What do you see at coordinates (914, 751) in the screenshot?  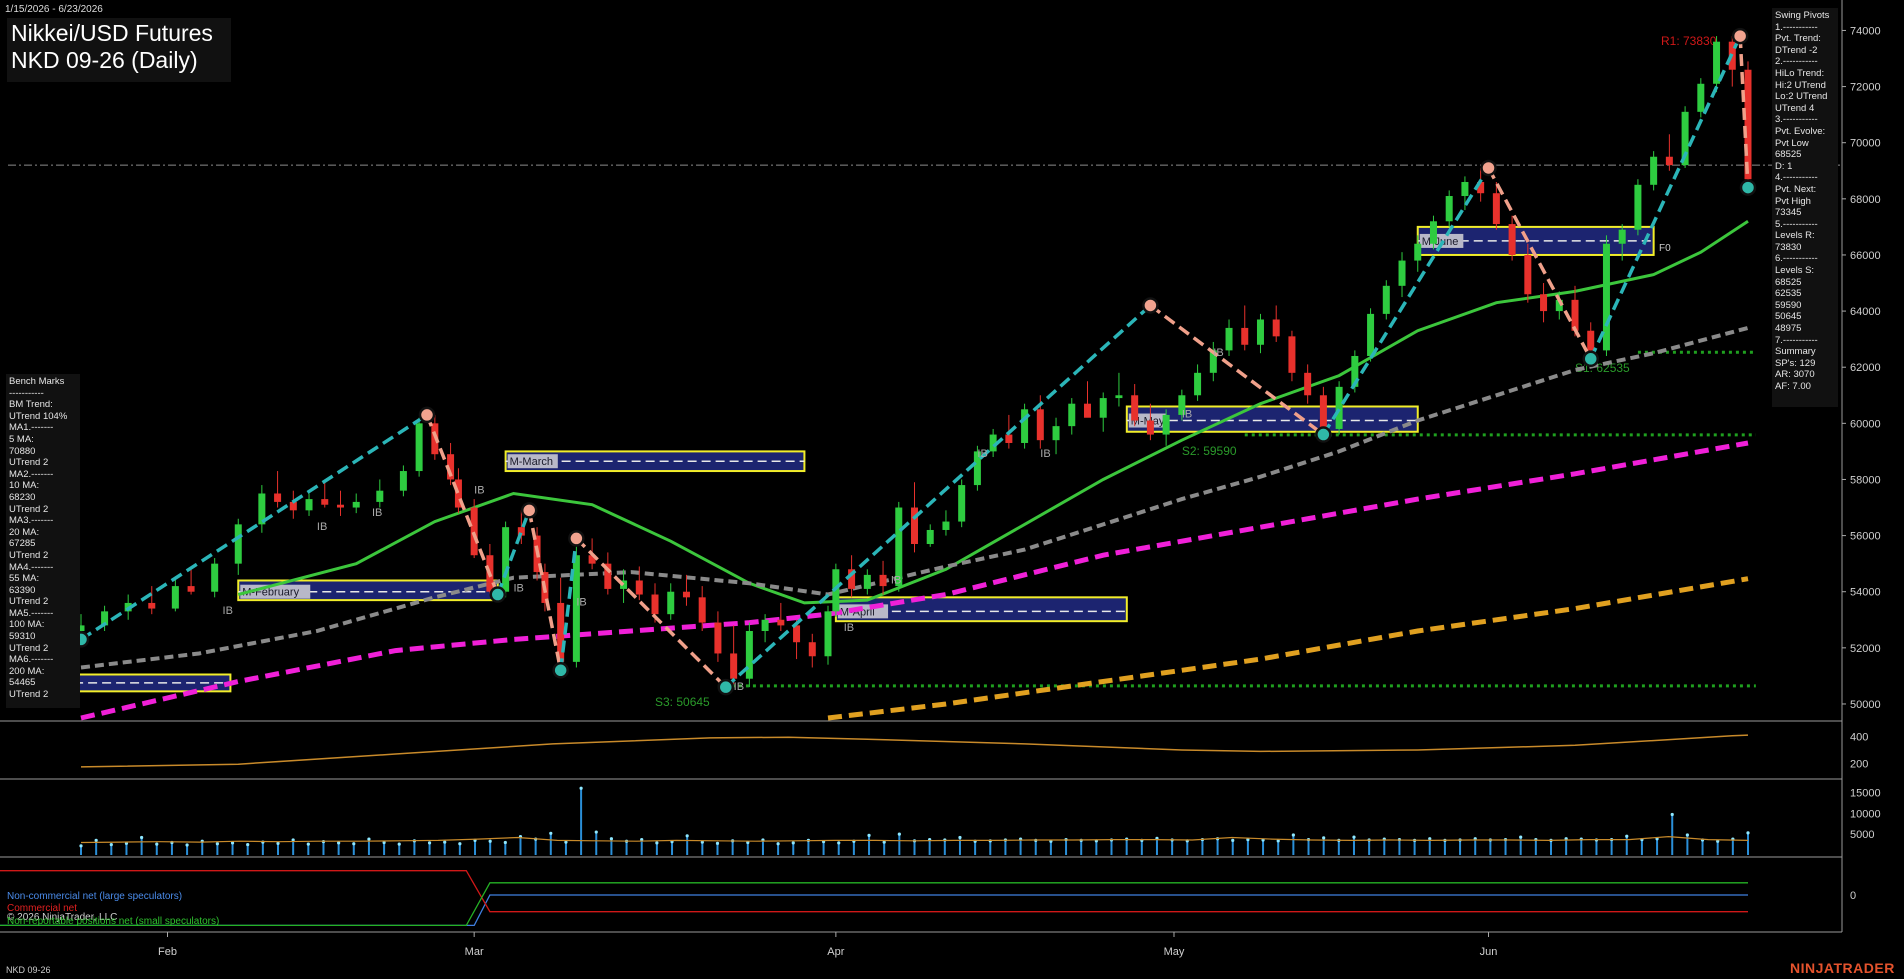 I see `indicator-line` at bounding box center [914, 751].